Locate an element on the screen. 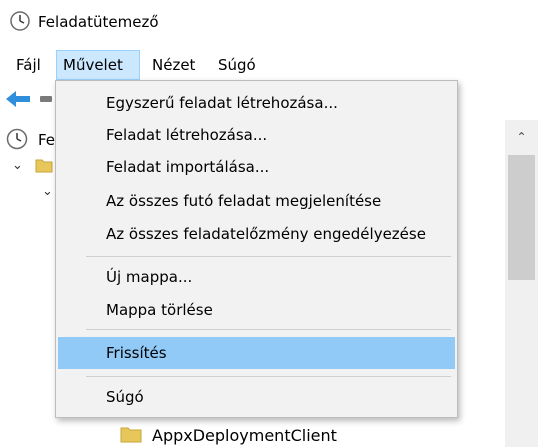  vertical-scrollbar: ⌃ is located at coordinates (521, 283).